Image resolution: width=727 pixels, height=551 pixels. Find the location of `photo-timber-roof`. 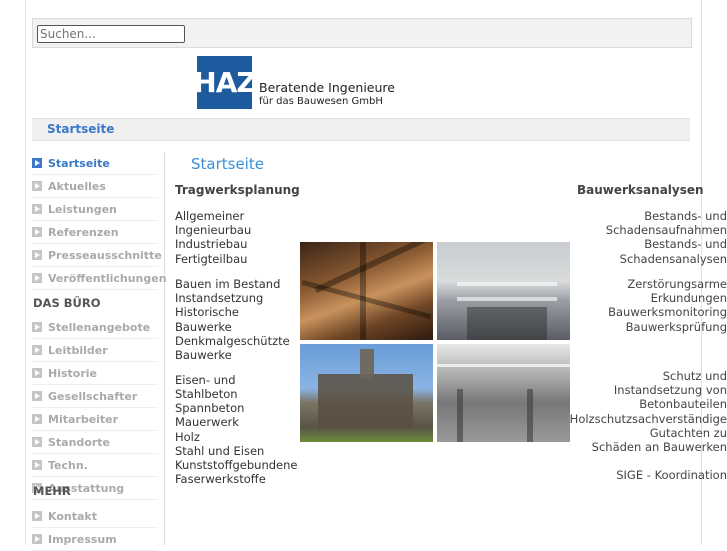

photo-timber-roof is located at coordinates (366, 291).